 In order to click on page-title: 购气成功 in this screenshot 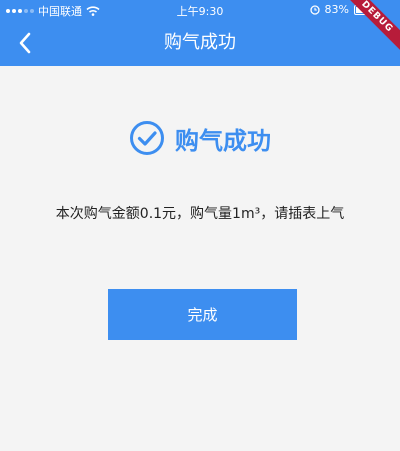, I will do `click(200, 42)`.